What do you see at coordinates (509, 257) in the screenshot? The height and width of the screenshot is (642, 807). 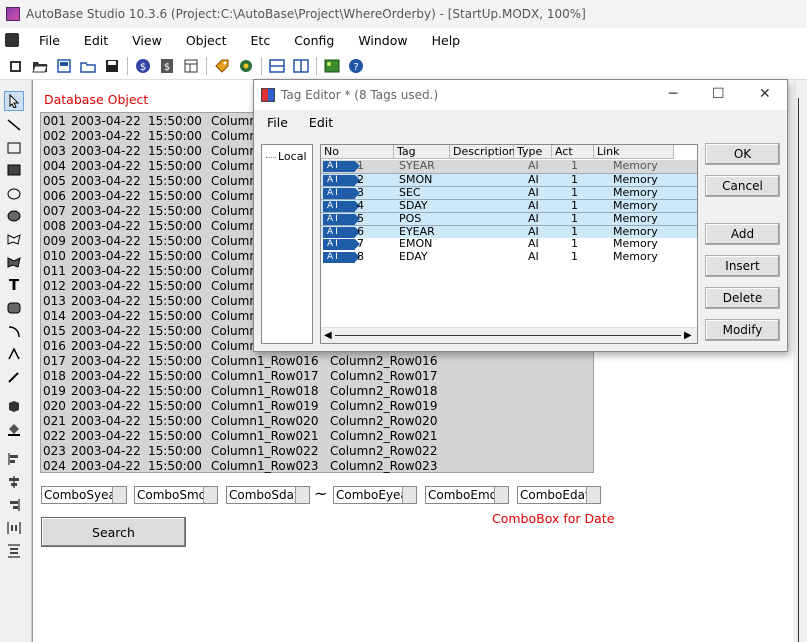 I see `tag-row: AI 8 EDAY AI 1 Memory` at bounding box center [509, 257].